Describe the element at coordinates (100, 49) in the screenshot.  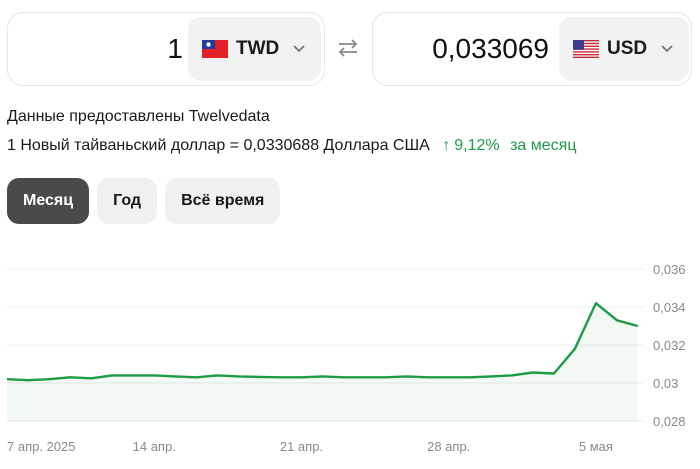
I see `from-amount-input: 1` at that location.